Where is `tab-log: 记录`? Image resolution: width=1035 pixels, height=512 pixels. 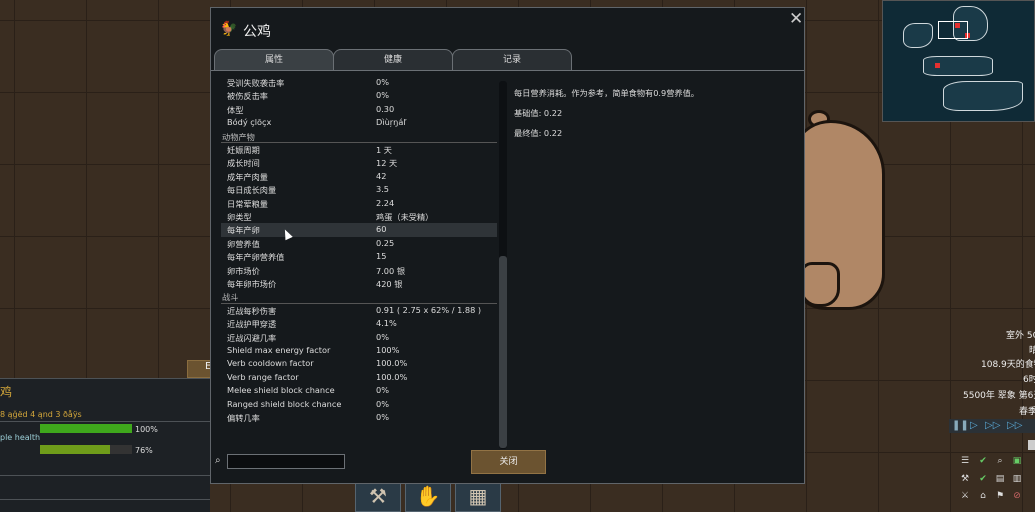 tab-log: 记录 is located at coordinates (512, 59).